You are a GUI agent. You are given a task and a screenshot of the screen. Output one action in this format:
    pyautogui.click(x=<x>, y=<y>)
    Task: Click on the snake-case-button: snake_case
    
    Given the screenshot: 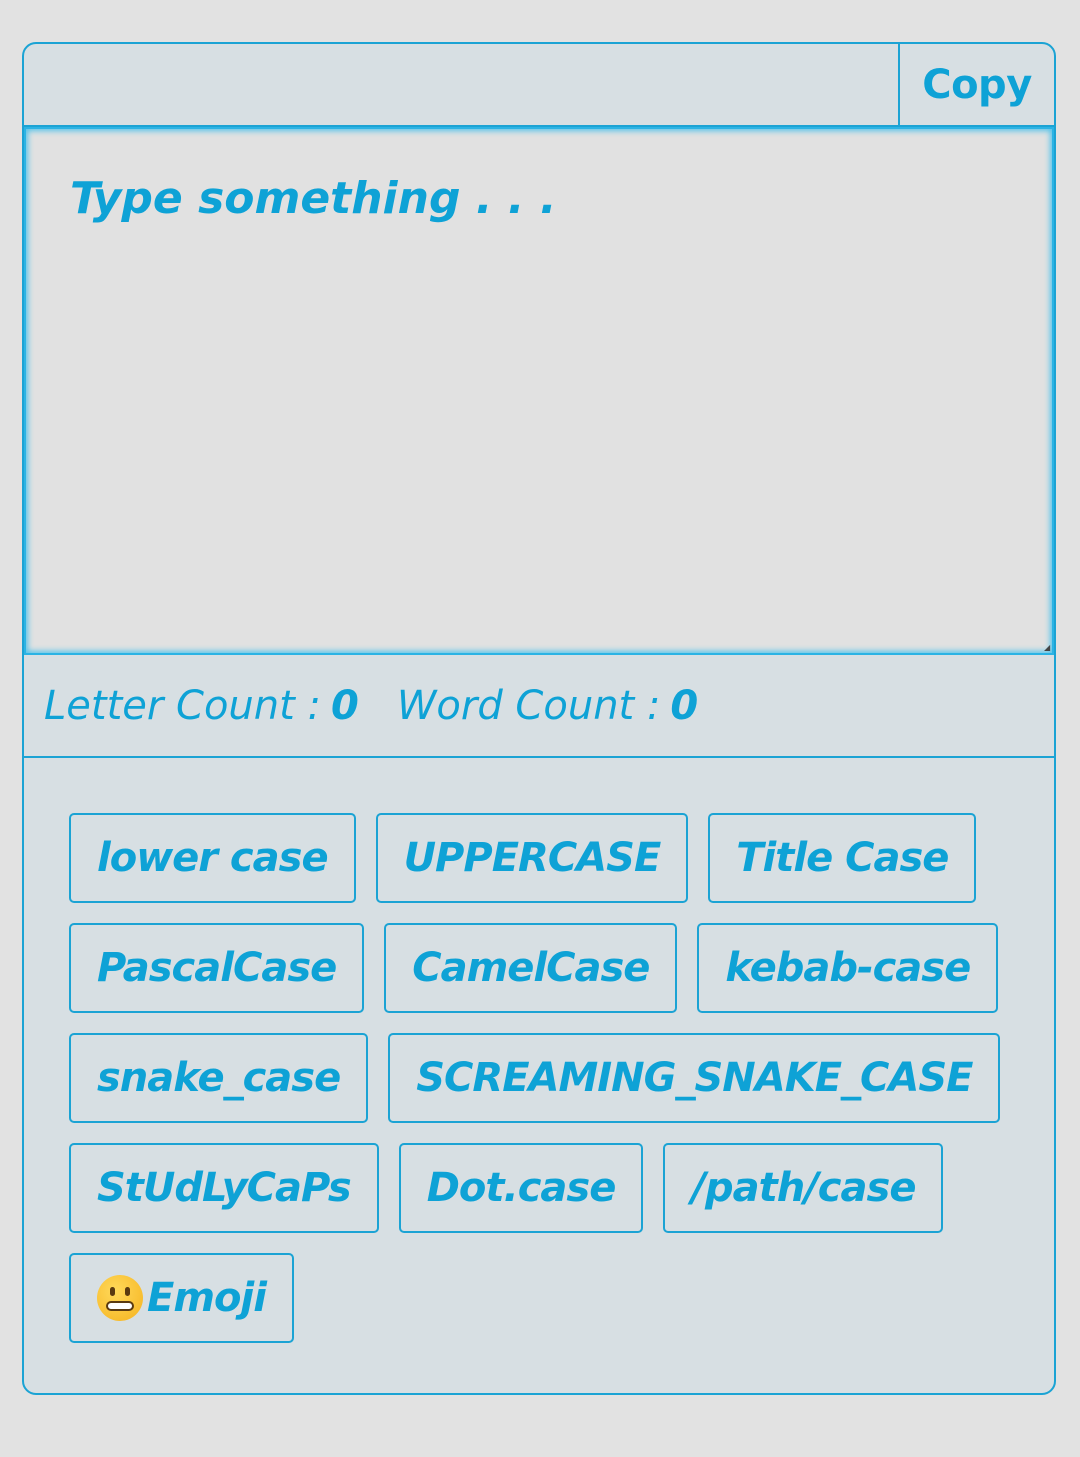 What is the action you would take?
    pyautogui.click(x=219, y=1078)
    